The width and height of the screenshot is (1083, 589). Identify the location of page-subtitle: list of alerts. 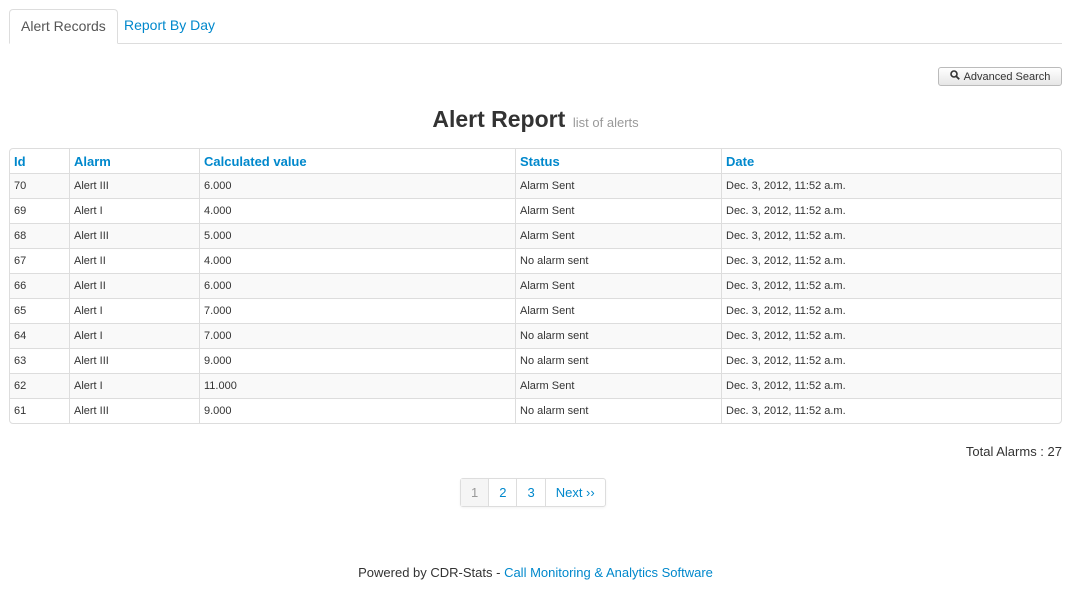
(605, 122).